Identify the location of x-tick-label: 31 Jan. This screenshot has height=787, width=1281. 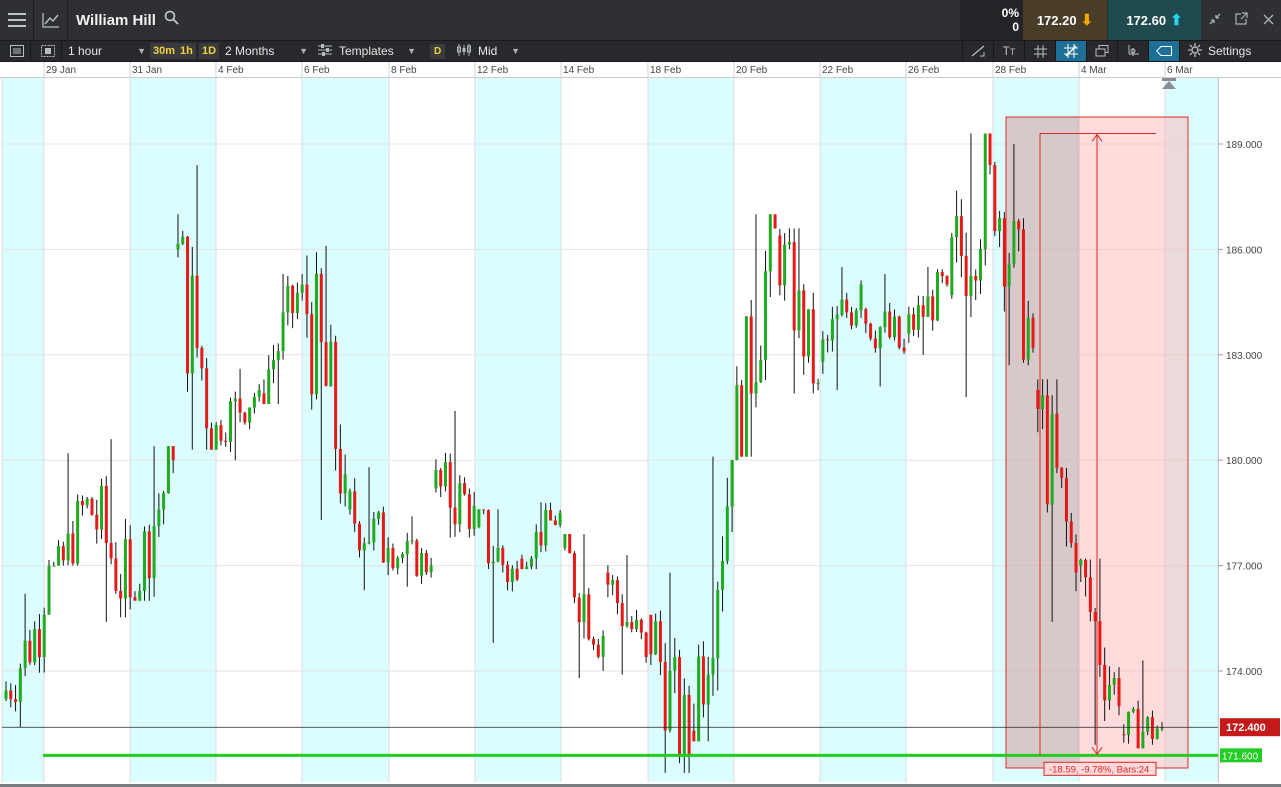
(147, 70).